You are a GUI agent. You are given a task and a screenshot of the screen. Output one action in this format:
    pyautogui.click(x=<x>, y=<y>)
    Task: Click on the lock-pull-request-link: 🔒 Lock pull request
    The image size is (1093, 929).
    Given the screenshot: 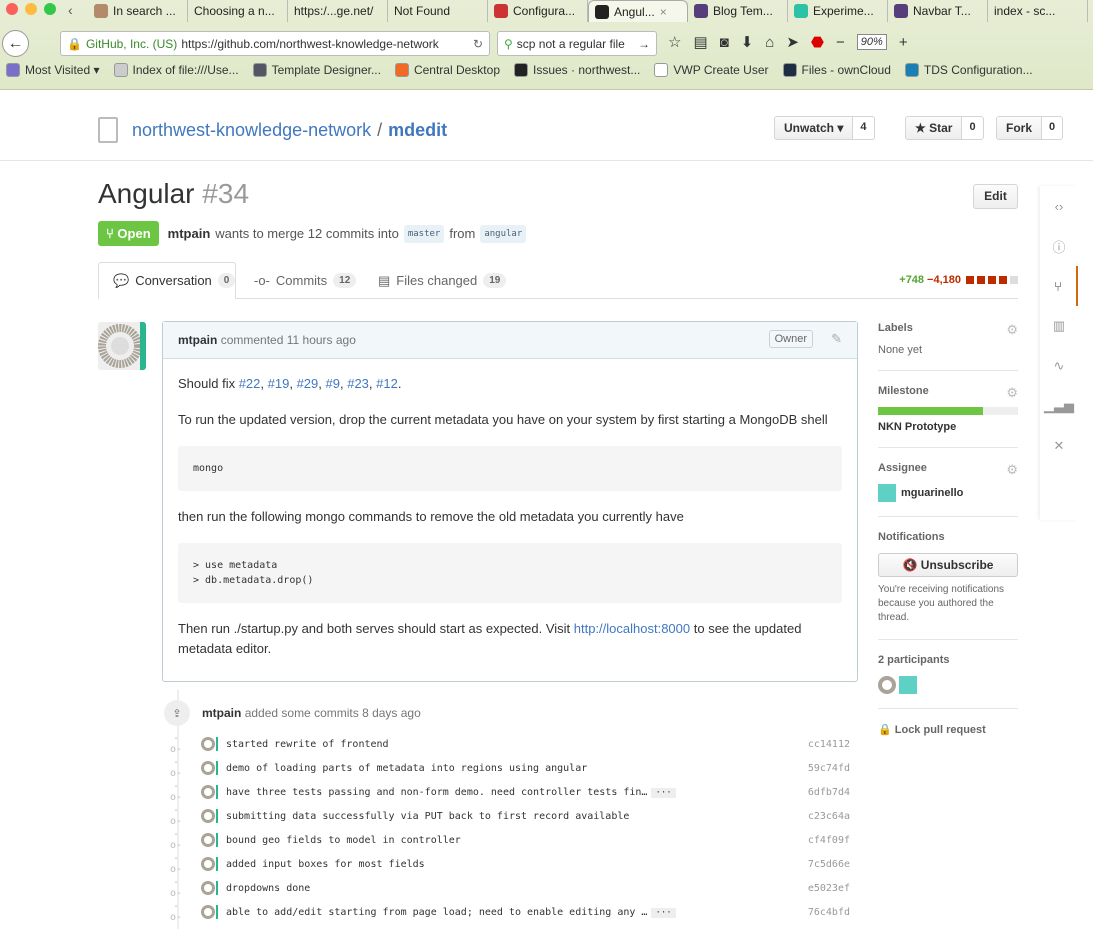 What is the action you would take?
    pyautogui.click(x=948, y=729)
    